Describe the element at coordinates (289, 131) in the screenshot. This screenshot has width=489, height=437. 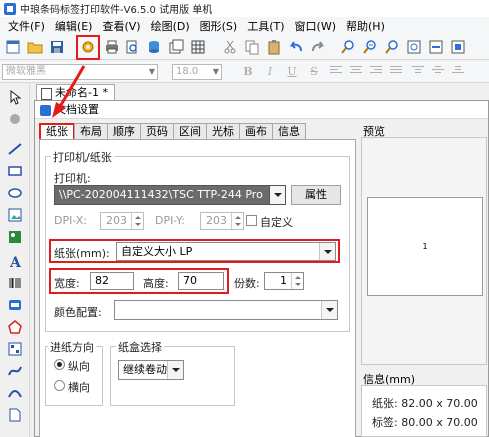
I see `tab-info: 信息` at that location.